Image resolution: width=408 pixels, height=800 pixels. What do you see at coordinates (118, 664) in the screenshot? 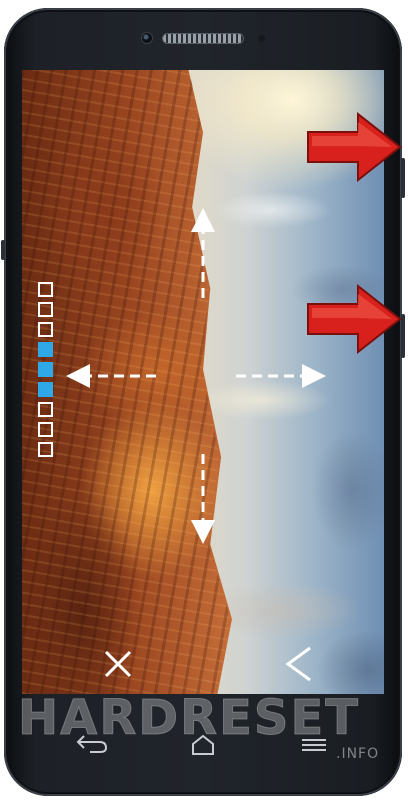
I see `close-x-icon` at bounding box center [118, 664].